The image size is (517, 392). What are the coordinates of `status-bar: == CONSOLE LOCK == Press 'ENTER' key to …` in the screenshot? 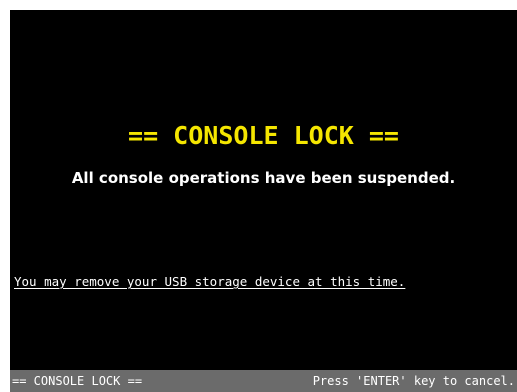 It's located at (263, 381).